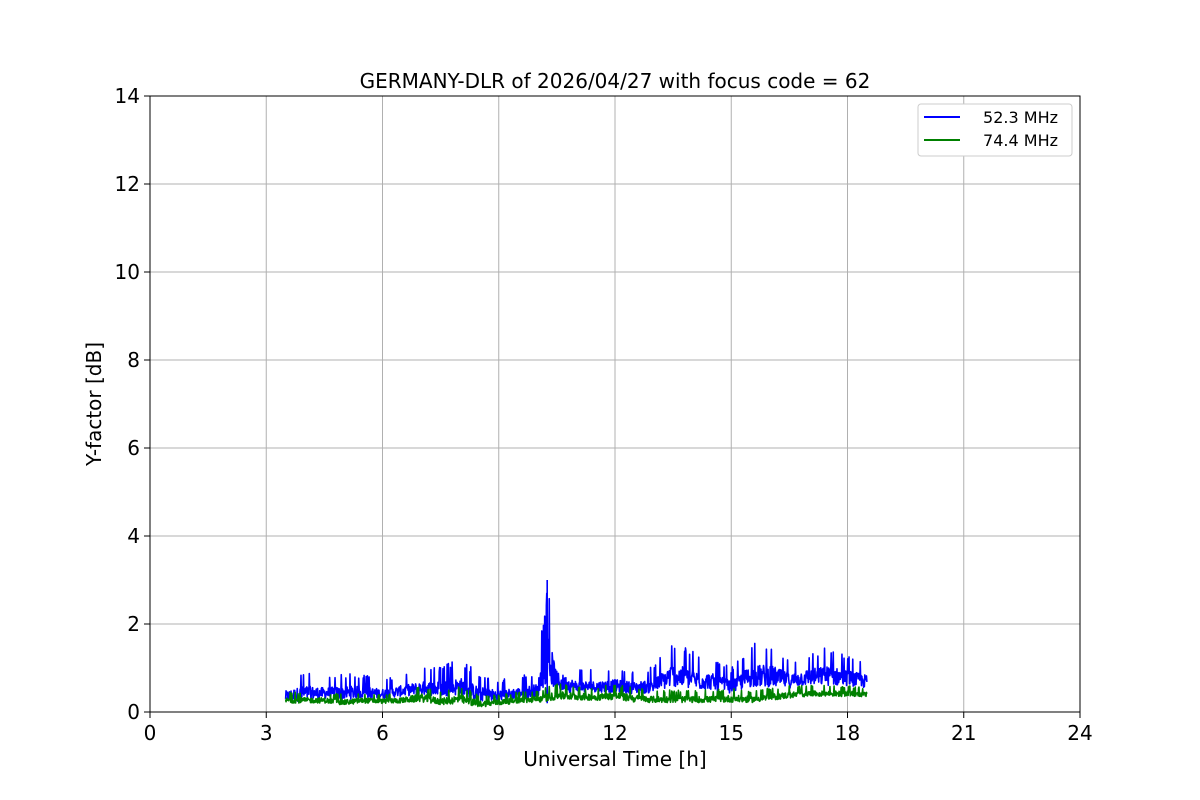 The height and width of the screenshot is (800, 1200). What do you see at coordinates (94, 404) in the screenshot?
I see `y-axis-label: Y-factor [dB]` at bounding box center [94, 404].